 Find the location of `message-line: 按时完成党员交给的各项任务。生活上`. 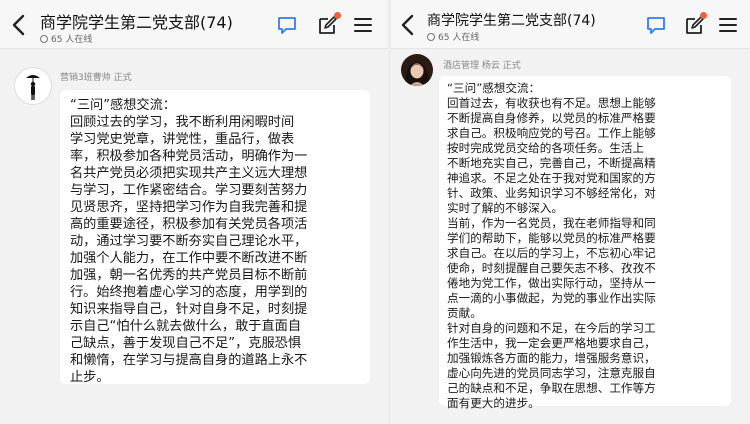

message-line: 按时完成党员交给的各项任务。生活上 is located at coordinates (546, 148).